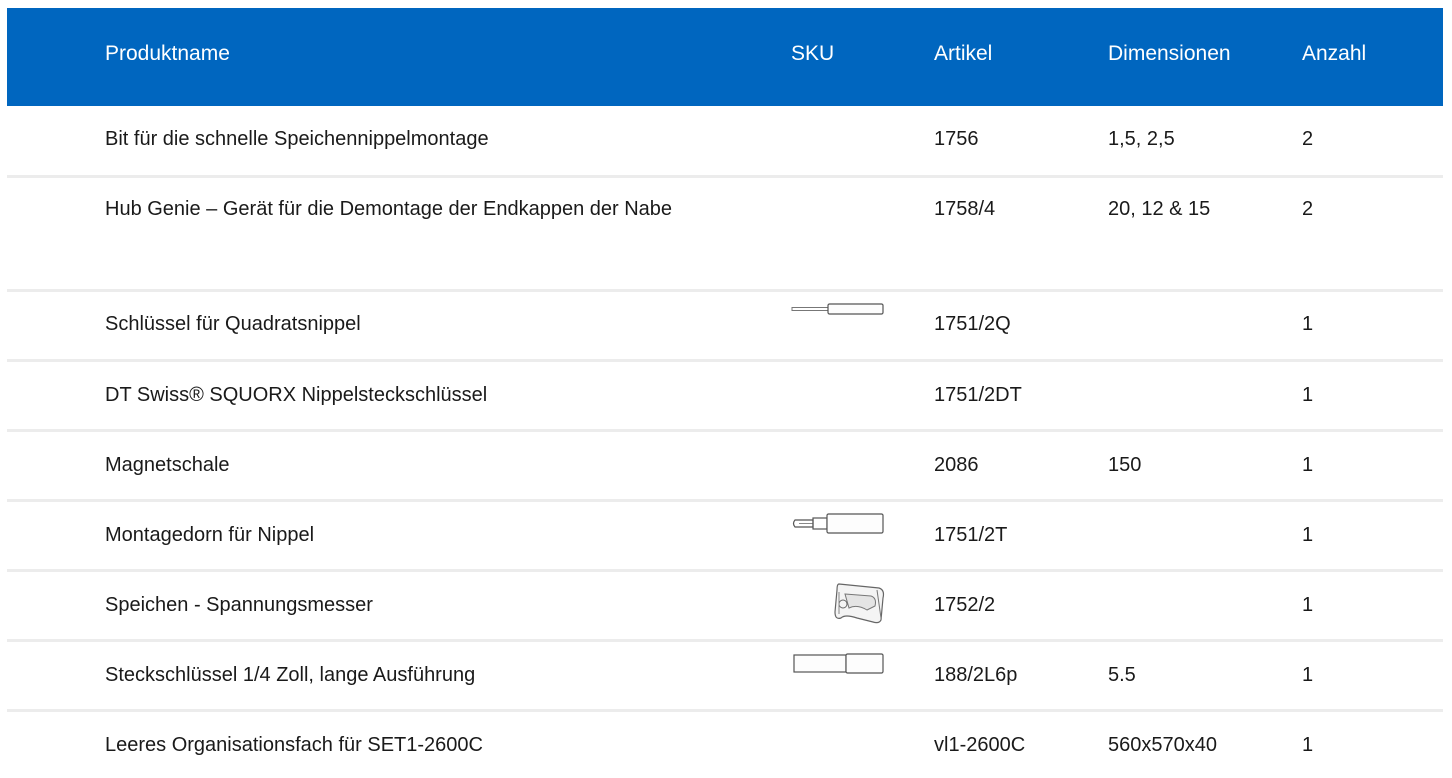 Image resolution: width=1452 pixels, height=778 pixels. What do you see at coordinates (956, 465) in the screenshot?
I see `article-number: 2086` at bounding box center [956, 465].